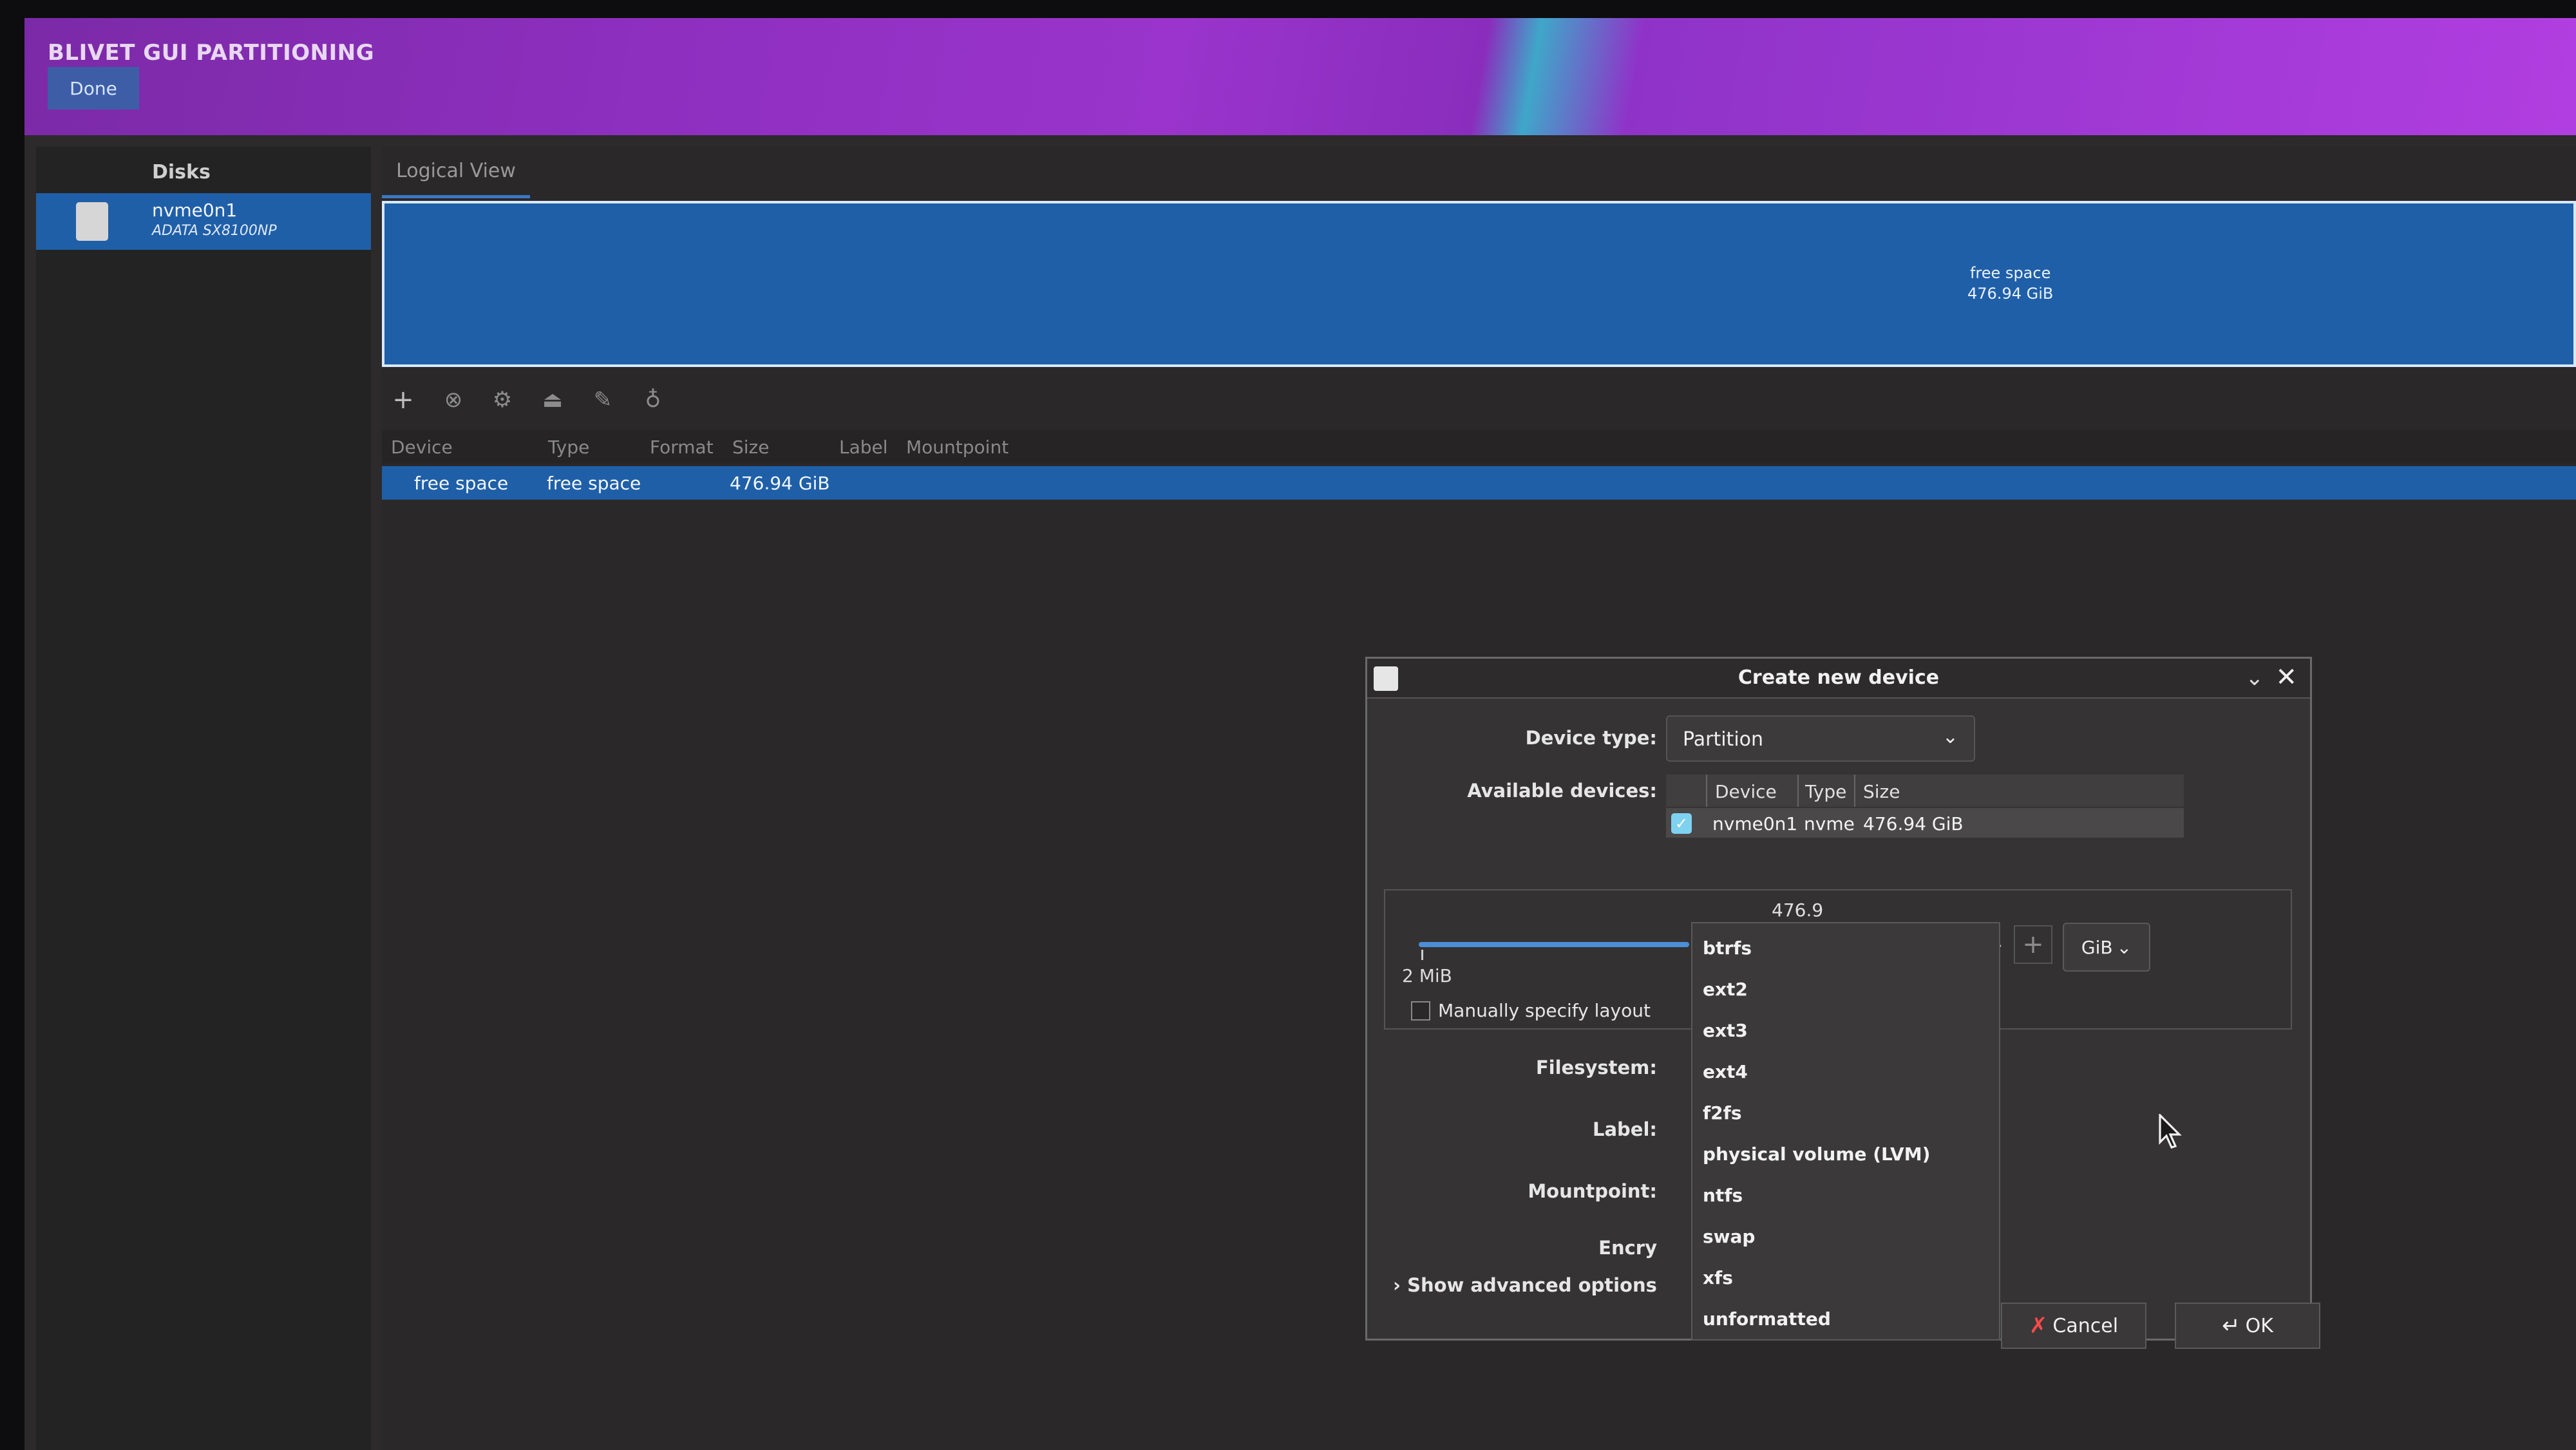  I want to click on size-max-value: 476.9, so click(1798, 910).